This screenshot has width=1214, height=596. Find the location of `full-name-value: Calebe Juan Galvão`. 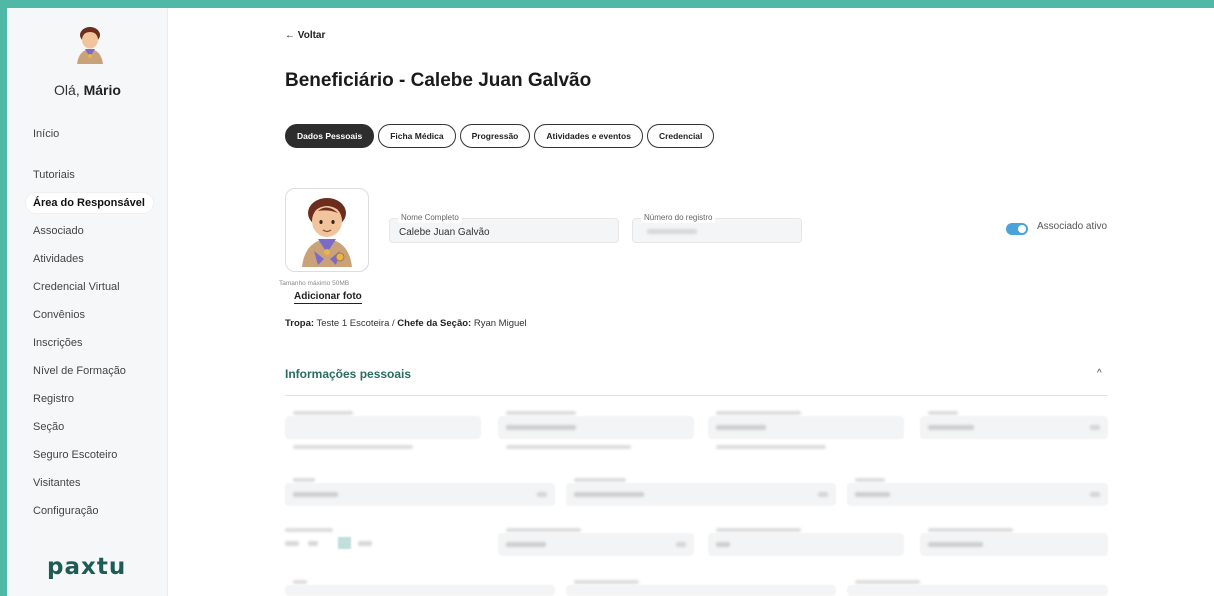

full-name-value: Calebe Juan Galvão is located at coordinates (444, 232).